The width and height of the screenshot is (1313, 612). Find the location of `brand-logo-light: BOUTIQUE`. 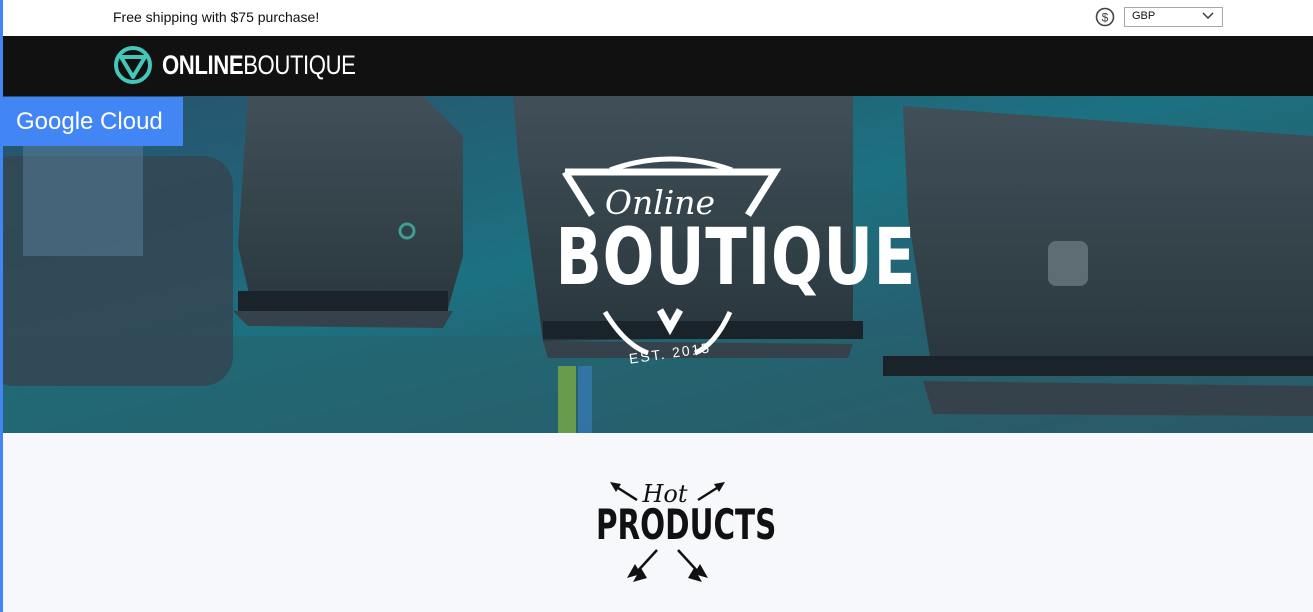

brand-logo-light: BOUTIQUE is located at coordinates (299, 65).